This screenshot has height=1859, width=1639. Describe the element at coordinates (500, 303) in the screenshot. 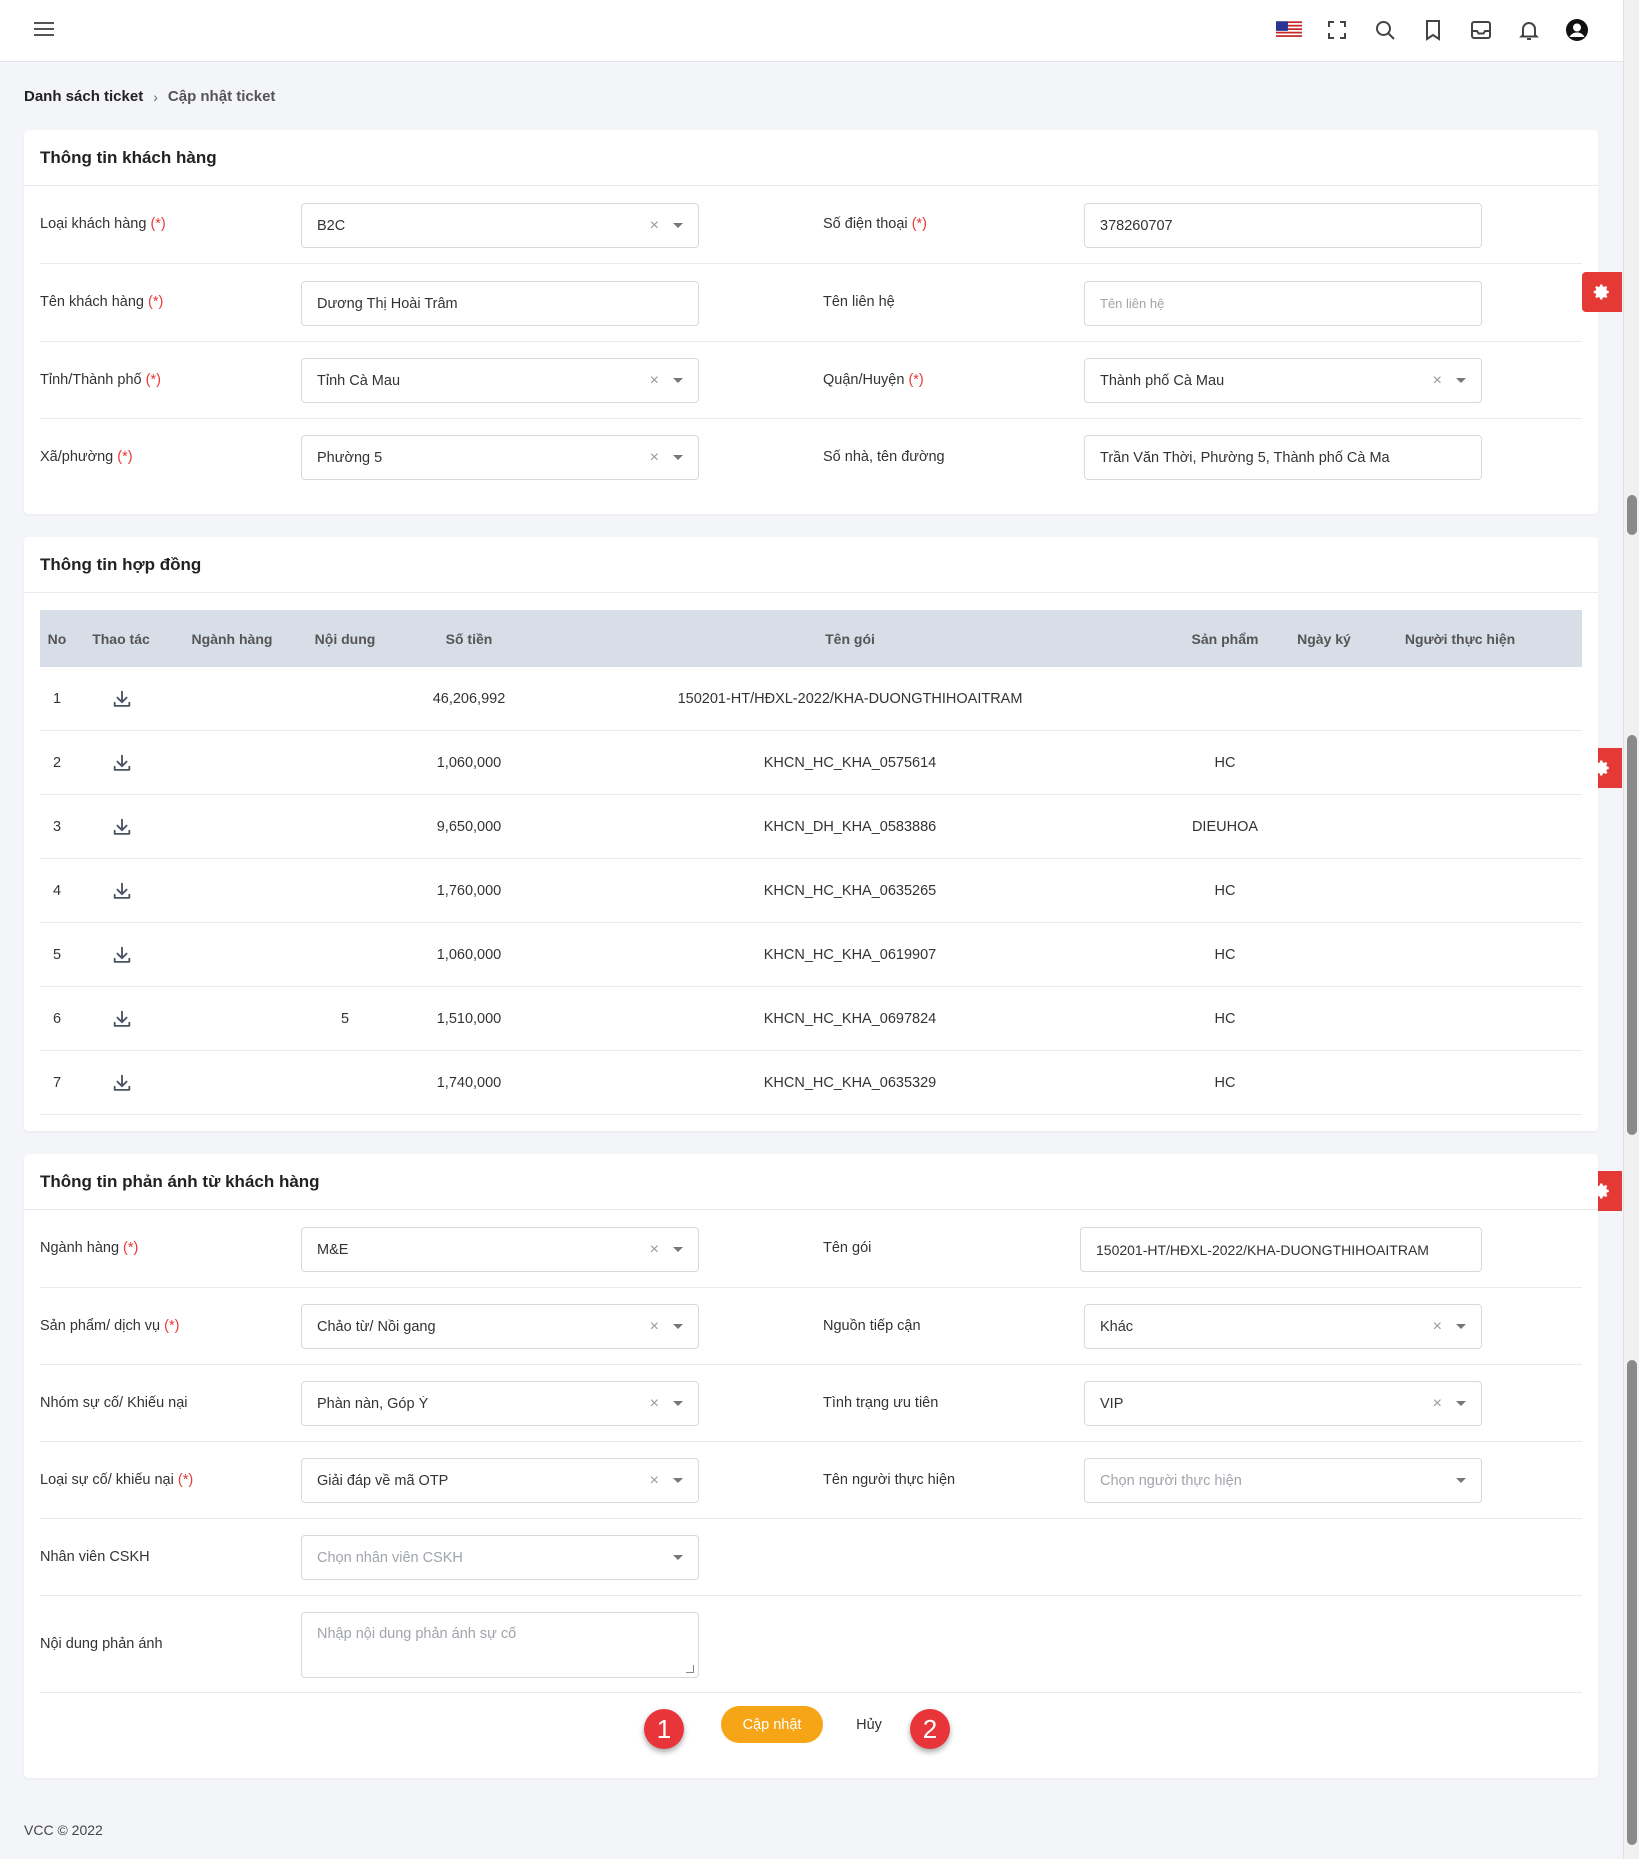

I see `customer-name-input: Dương Thị Hoài Trâm` at that location.